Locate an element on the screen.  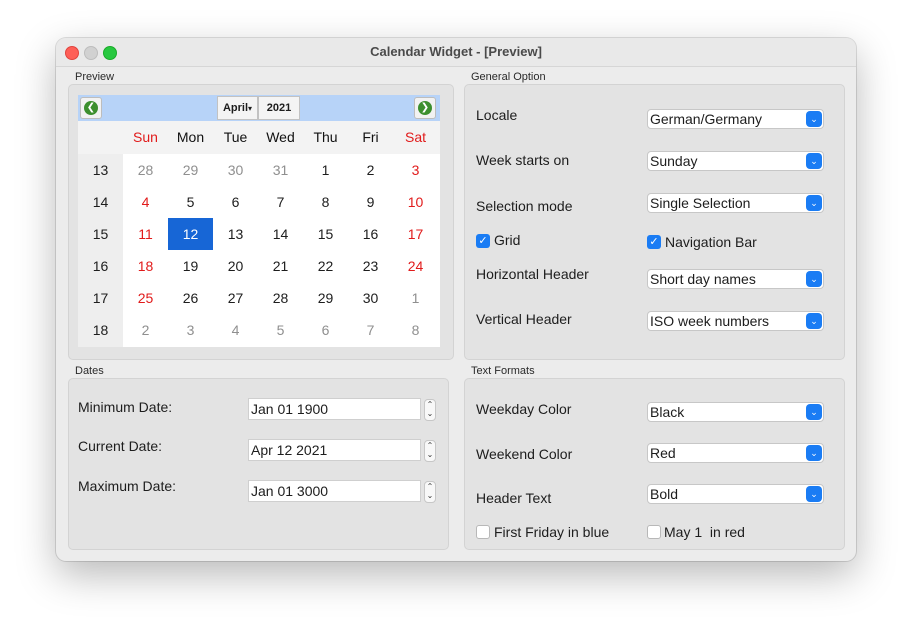
grid-label: Grid is located at coordinates (507, 240).